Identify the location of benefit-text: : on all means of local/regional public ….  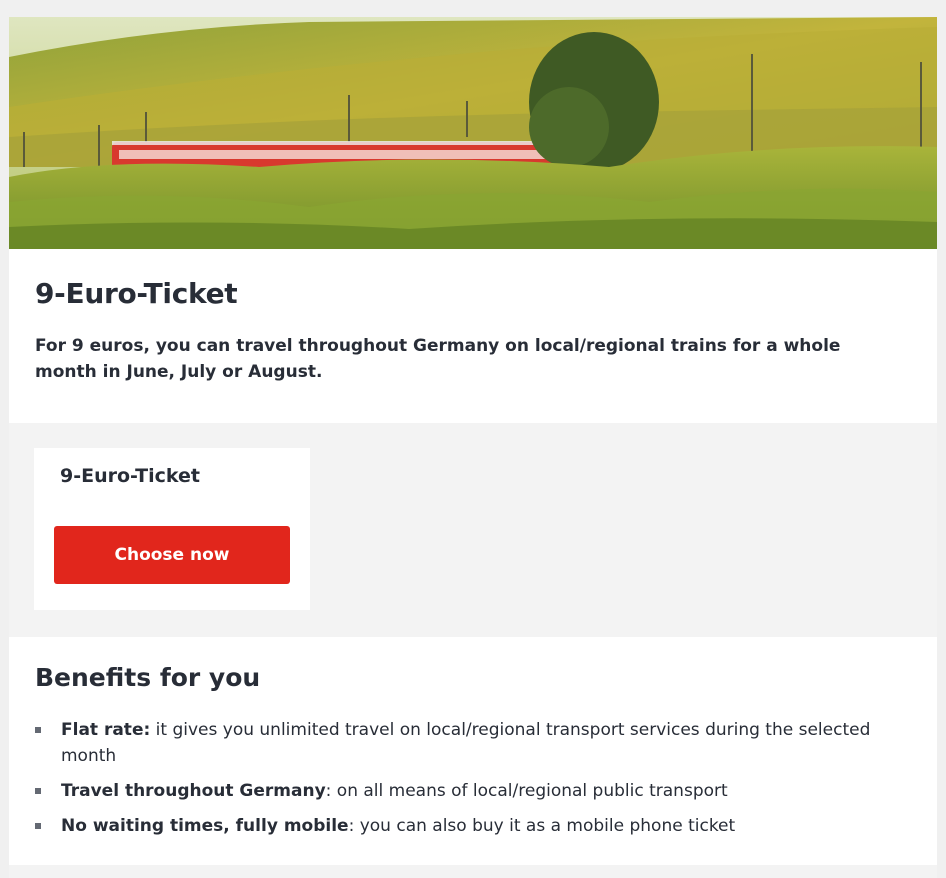
(526, 791).